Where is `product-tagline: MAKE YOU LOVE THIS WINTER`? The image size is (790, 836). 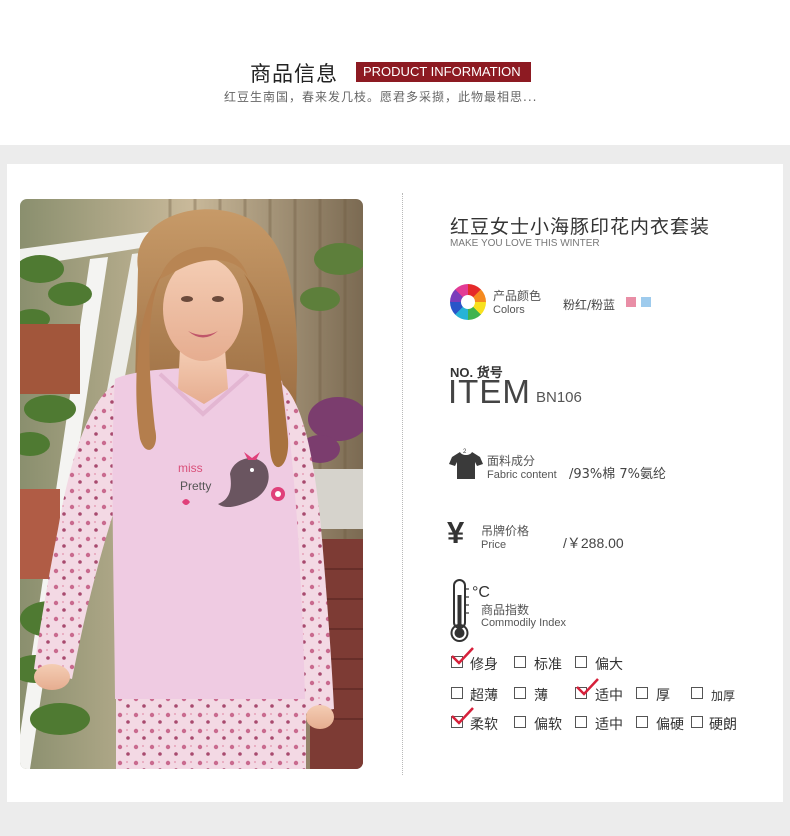 product-tagline: MAKE YOU LOVE THIS WINTER is located at coordinates (525, 243).